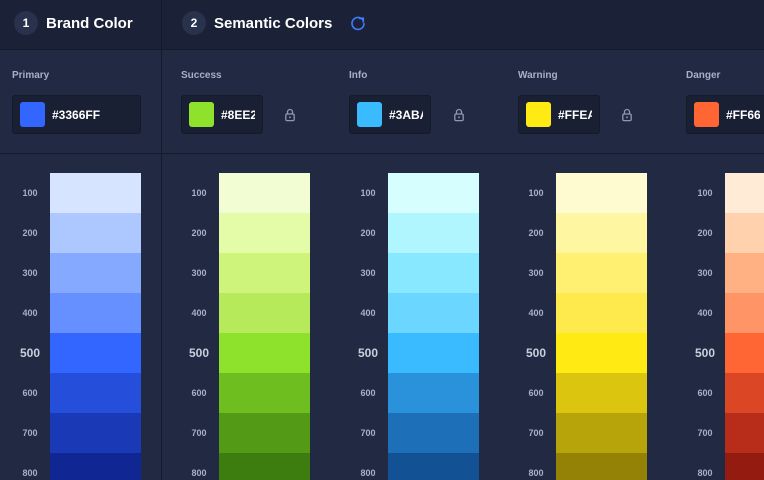 This screenshot has width=764, height=480. I want to click on brand-color-step: 1 Brand Color, so click(73, 23).